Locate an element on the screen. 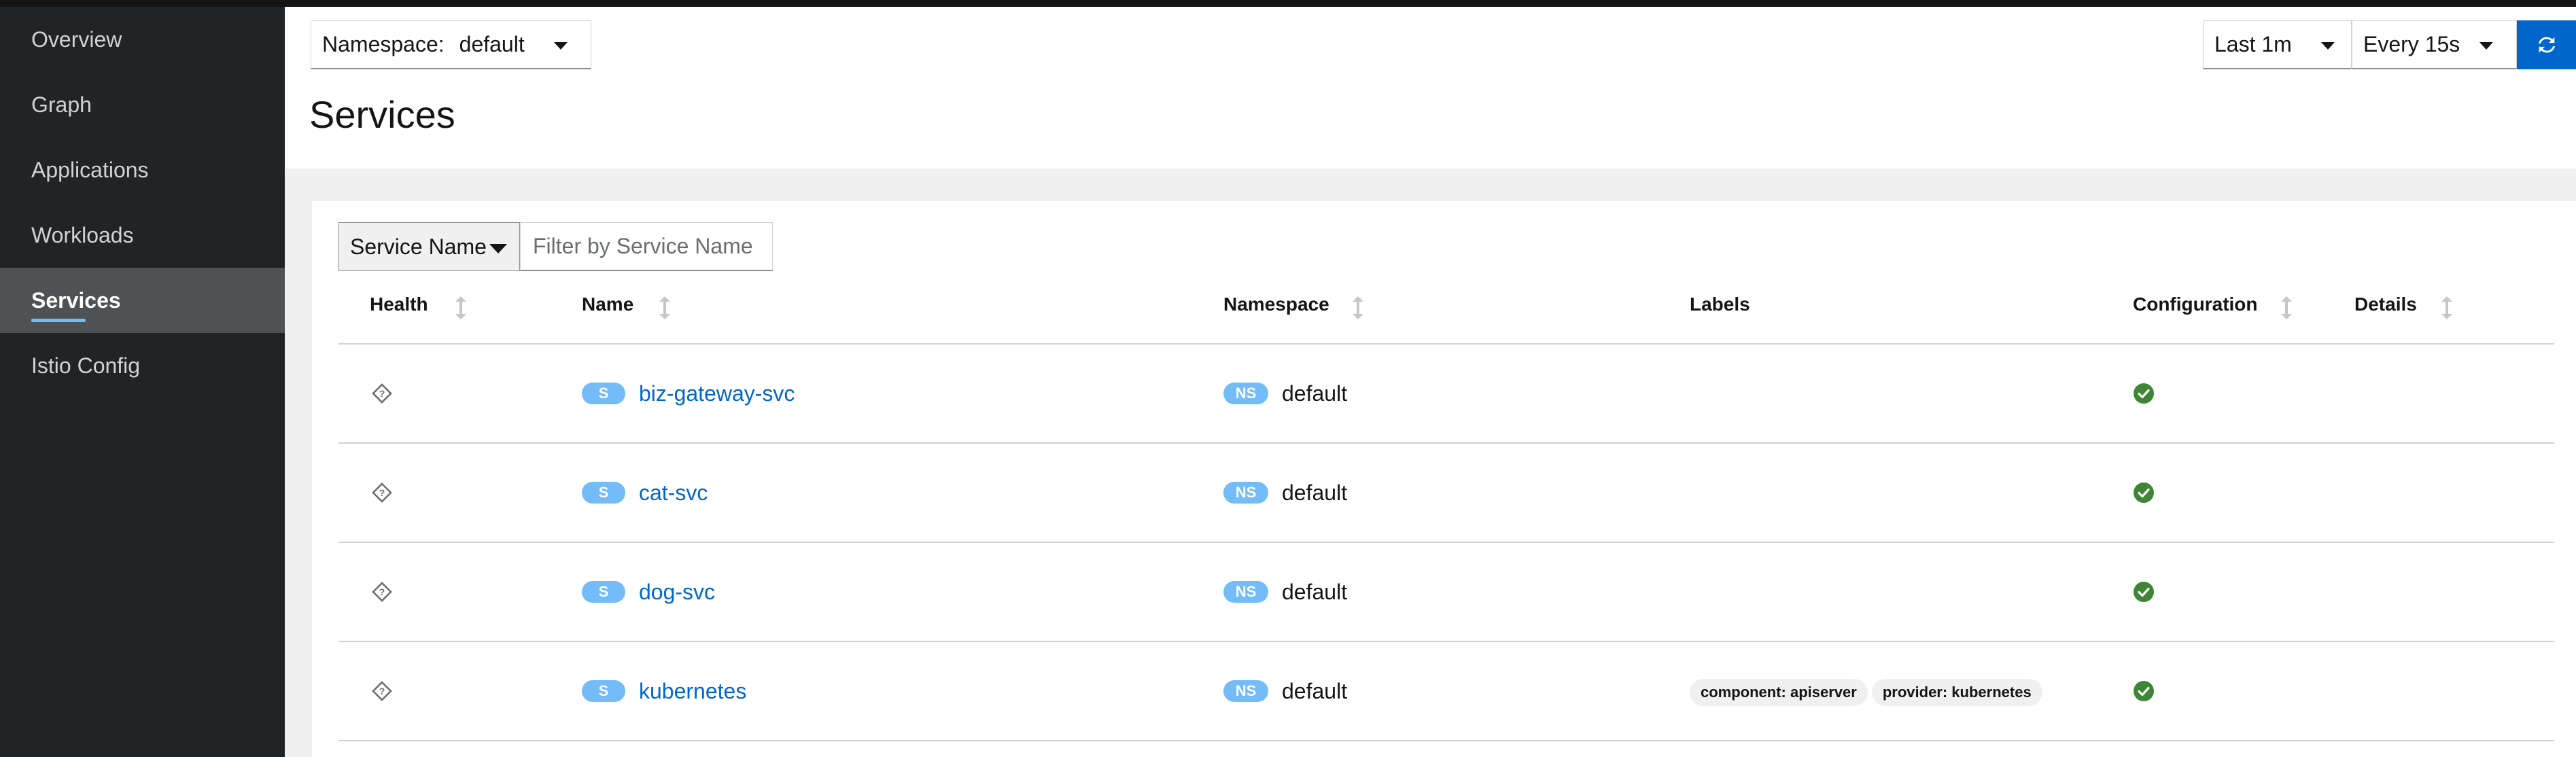 The width and height of the screenshot is (2576, 757). sidebar-item-workloads: Workloads is located at coordinates (142, 235).